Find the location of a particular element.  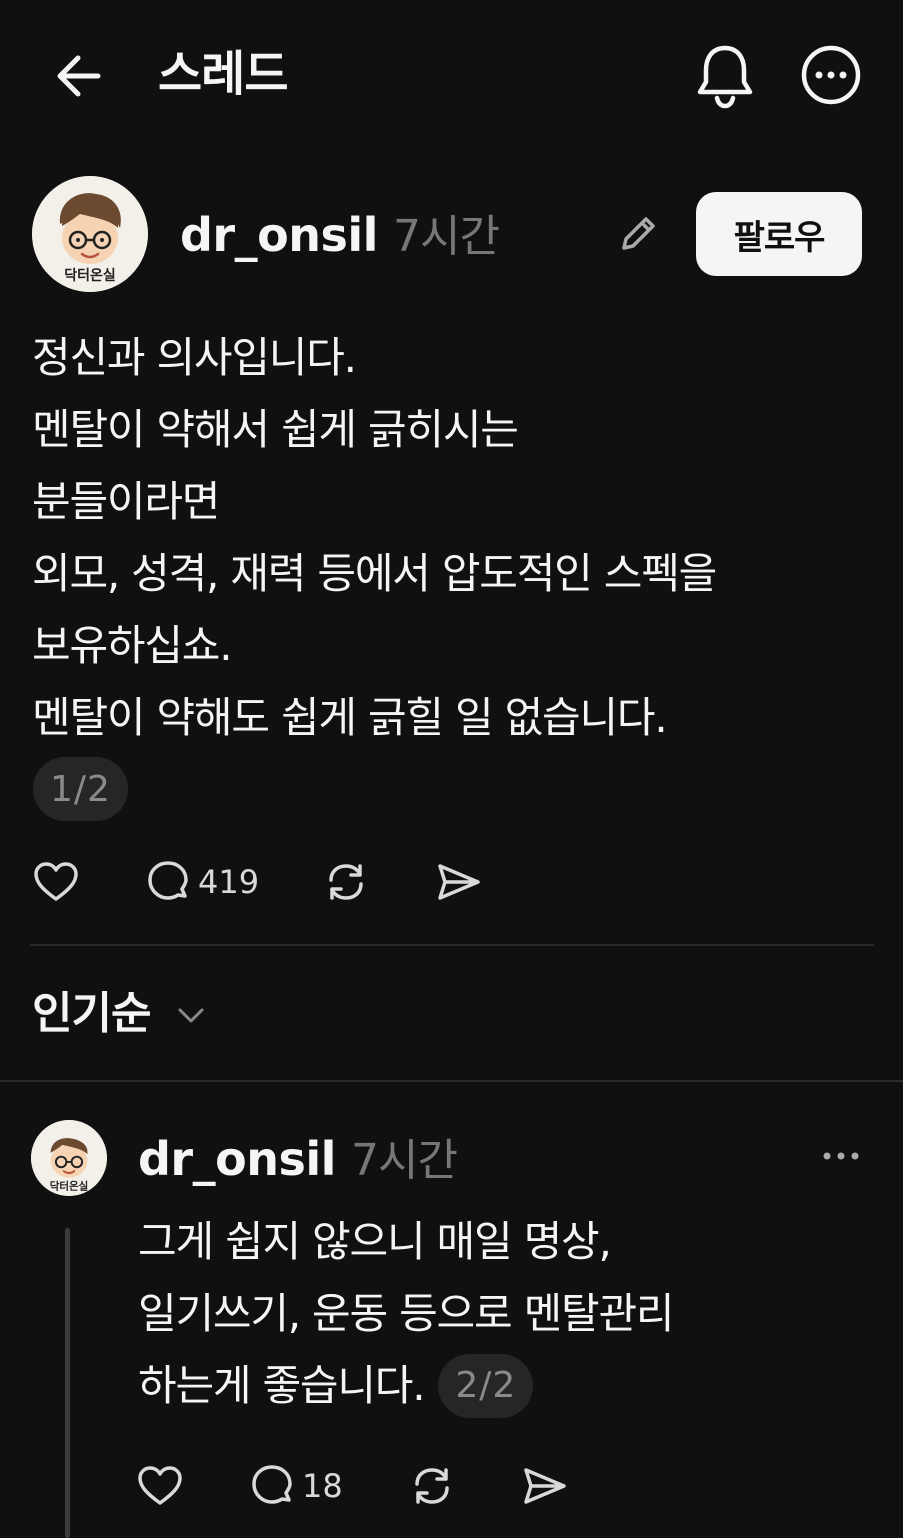

more-options-button is located at coordinates (831, 75).